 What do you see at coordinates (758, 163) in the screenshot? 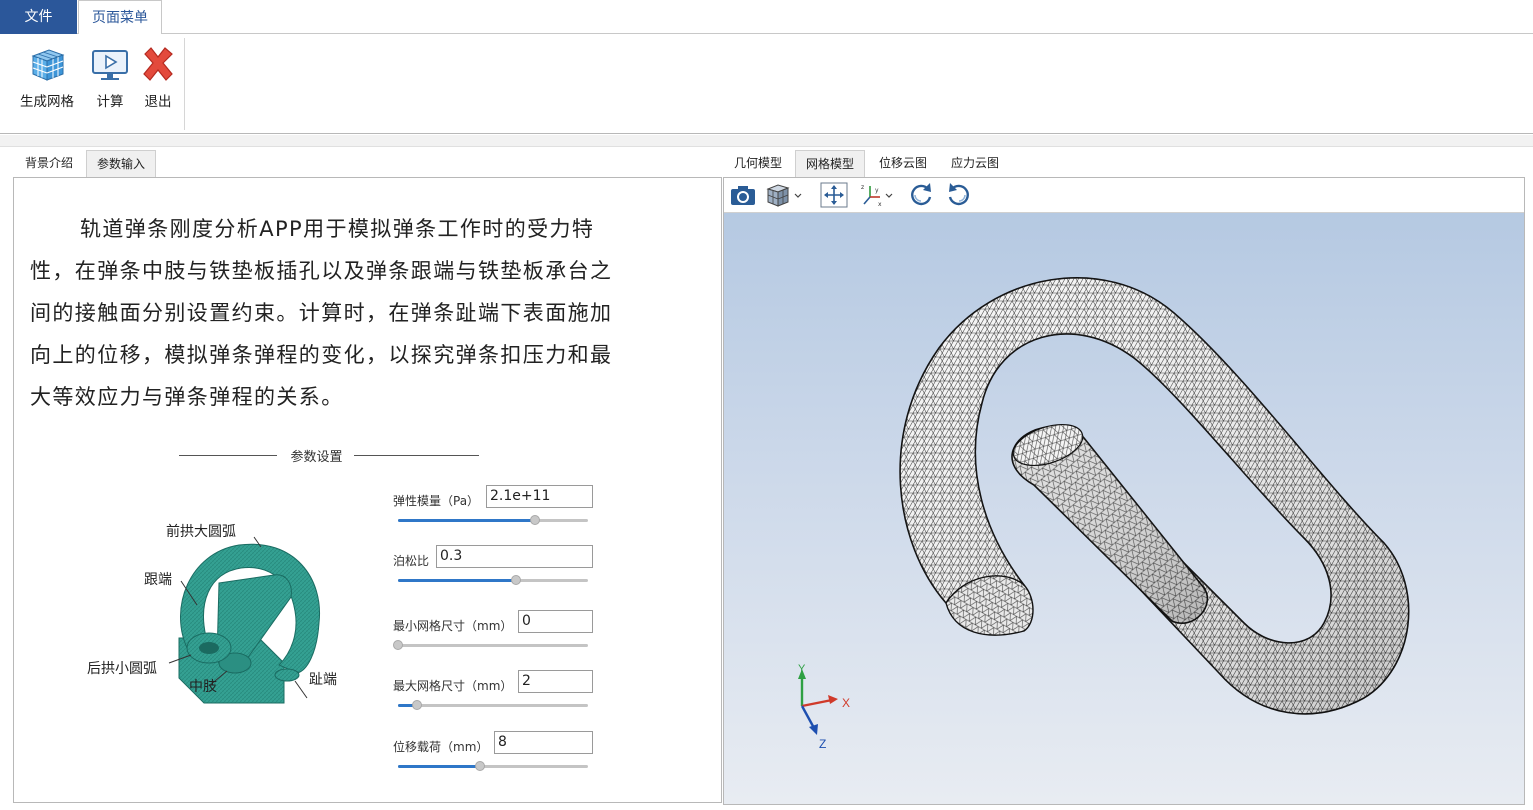
I see `tab-geometry-model: 几何模型` at bounding box center [758, 163].